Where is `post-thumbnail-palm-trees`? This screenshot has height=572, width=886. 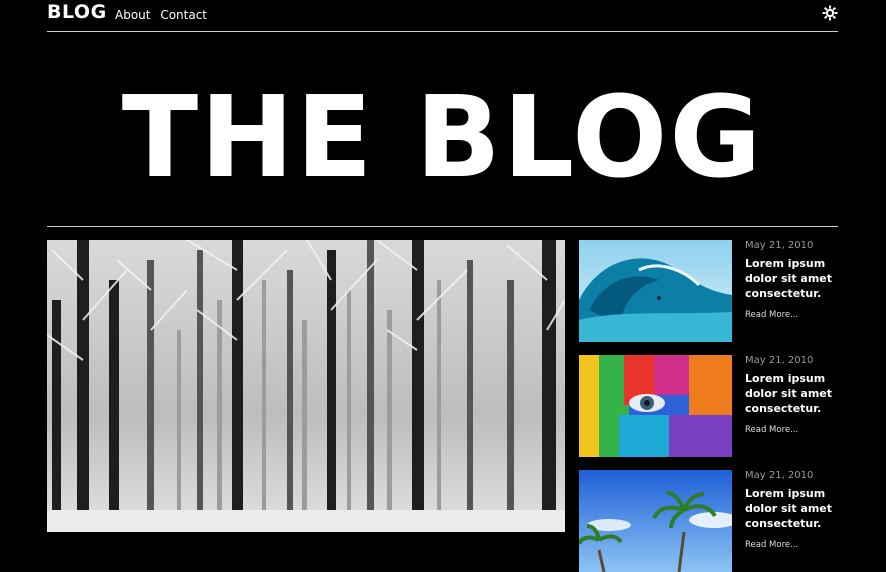 post-thumbnail-palm-trees is located at coordinates (655, 521).